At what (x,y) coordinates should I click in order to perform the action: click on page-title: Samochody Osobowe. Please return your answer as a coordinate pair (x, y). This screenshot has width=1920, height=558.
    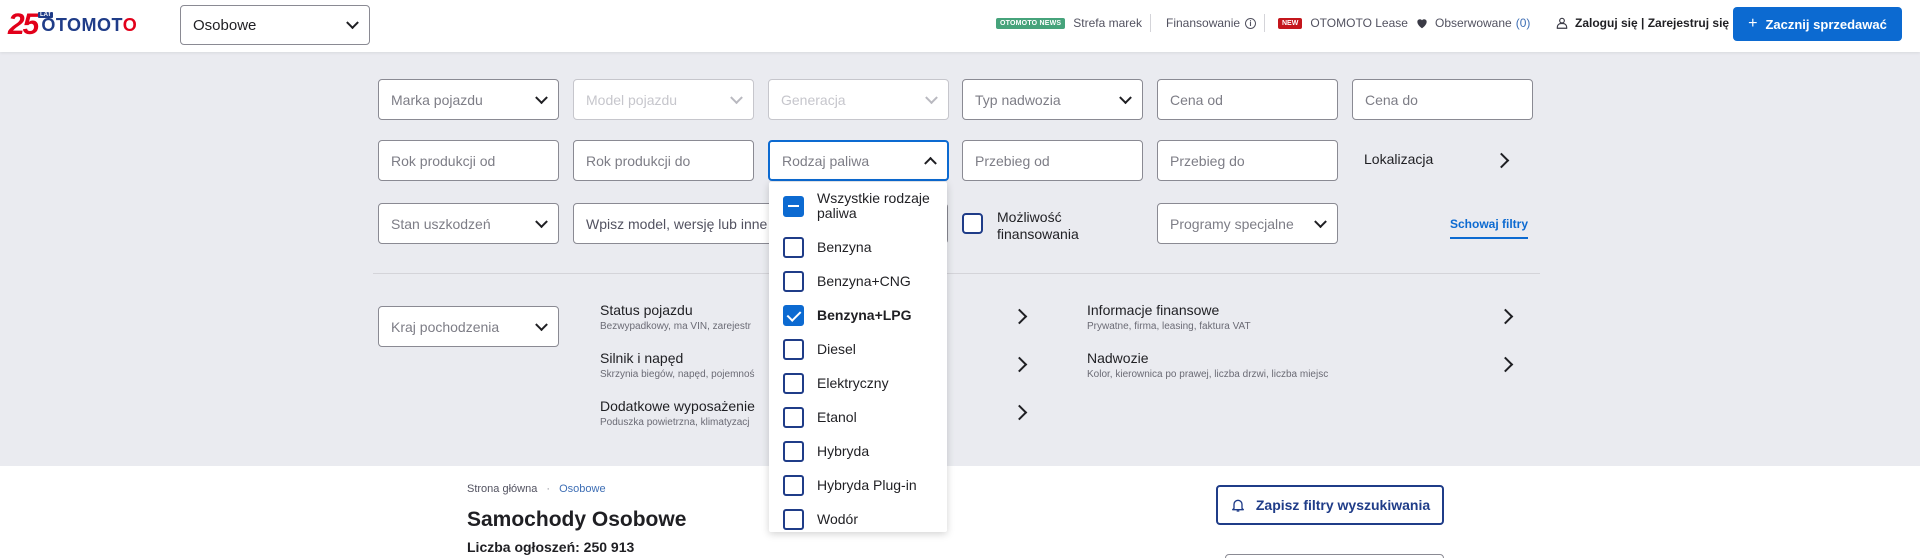
    Looking at the image, I should click on (577, 519).